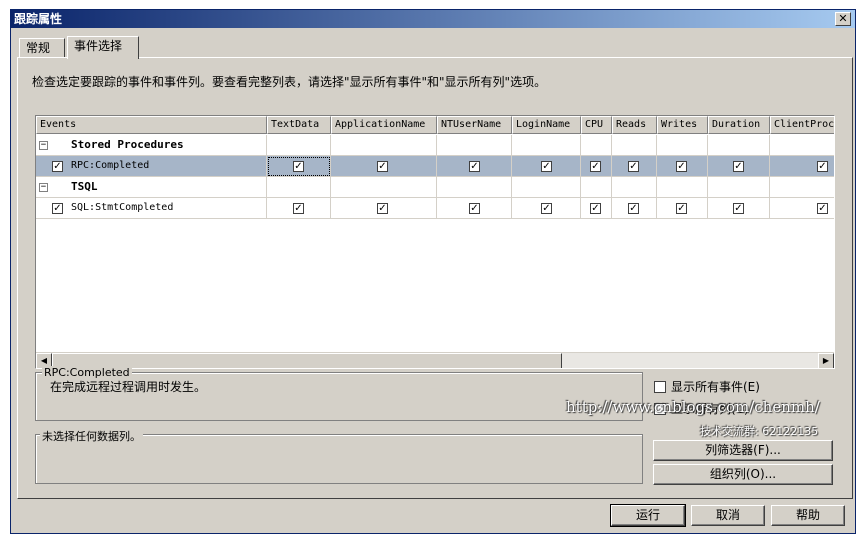 This screenshot has height=543, width=867. Describe the element at coordinates (151, 166) in the screenshot. I see `event-cell: ✓ RPC:Completed` at that location.